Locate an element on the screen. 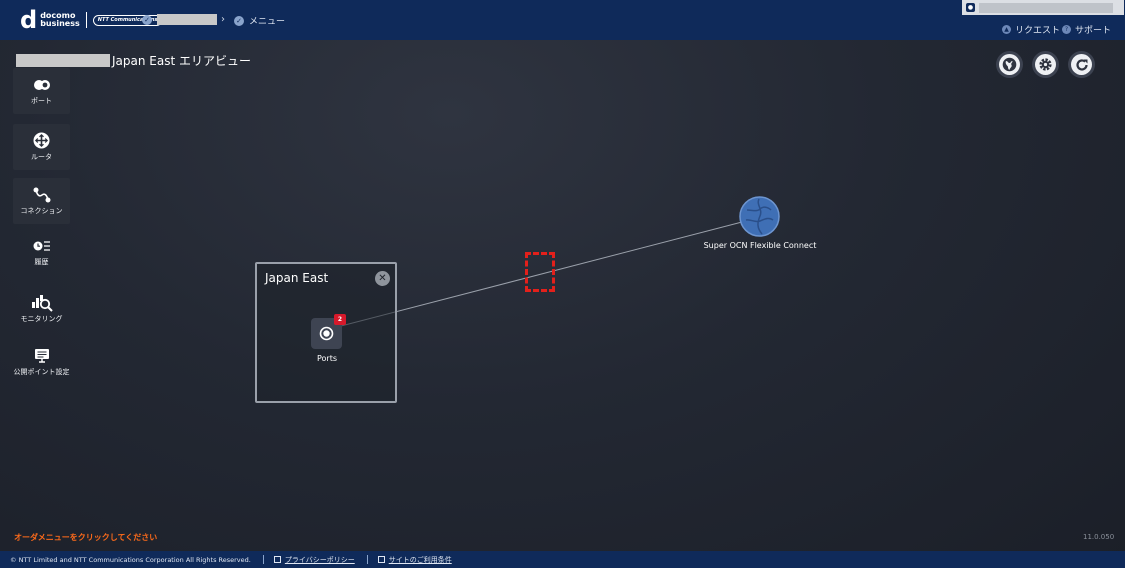 This screenshot has height=568, width=1125. privacy-policy-link: プライバシーポリシー is located at coordinates (314, 560).